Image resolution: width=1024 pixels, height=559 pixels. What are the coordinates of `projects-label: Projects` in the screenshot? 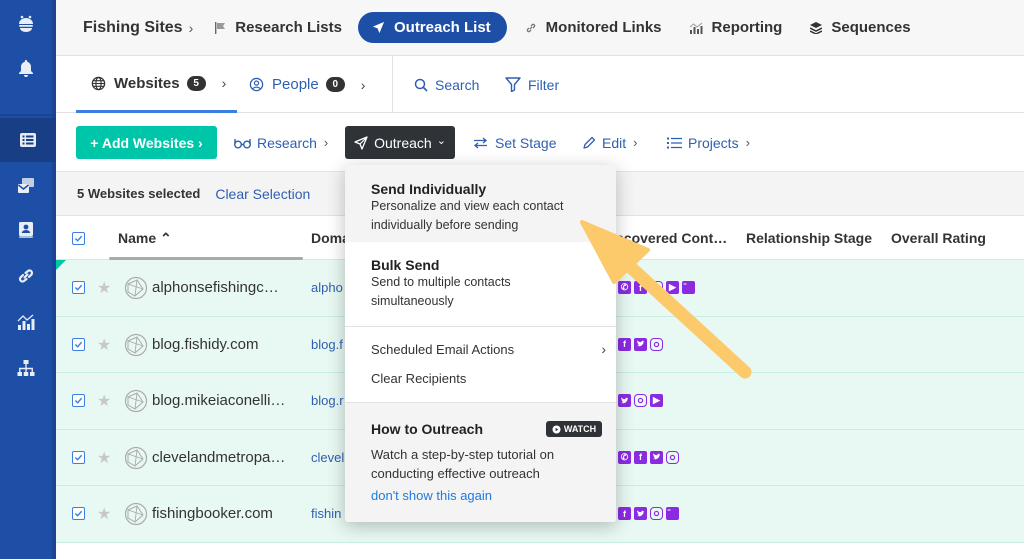 It's located at (713, 142).